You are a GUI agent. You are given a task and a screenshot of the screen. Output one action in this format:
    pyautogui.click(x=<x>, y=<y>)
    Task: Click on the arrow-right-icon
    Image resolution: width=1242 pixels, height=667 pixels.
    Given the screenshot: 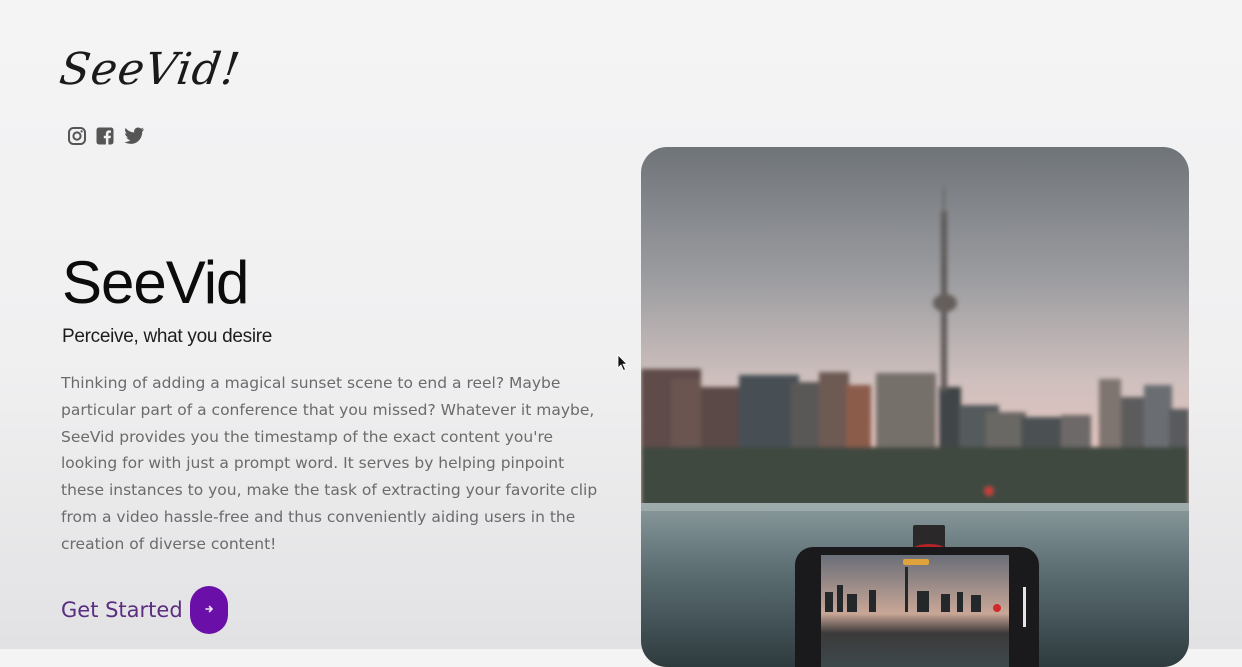 What is the action you would take?
    pyautogui.click(x=209, y=610)
    